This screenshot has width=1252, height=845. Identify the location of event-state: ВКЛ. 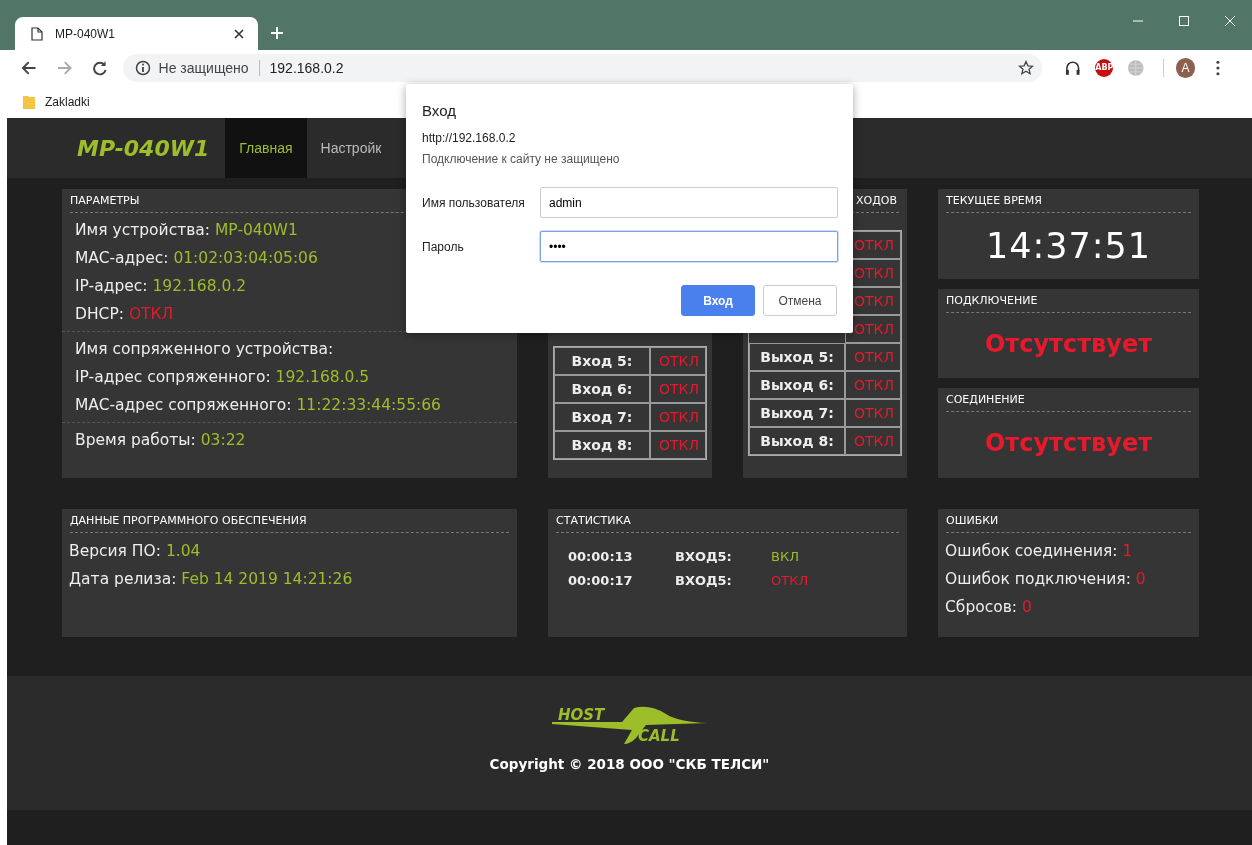
(785, 556).